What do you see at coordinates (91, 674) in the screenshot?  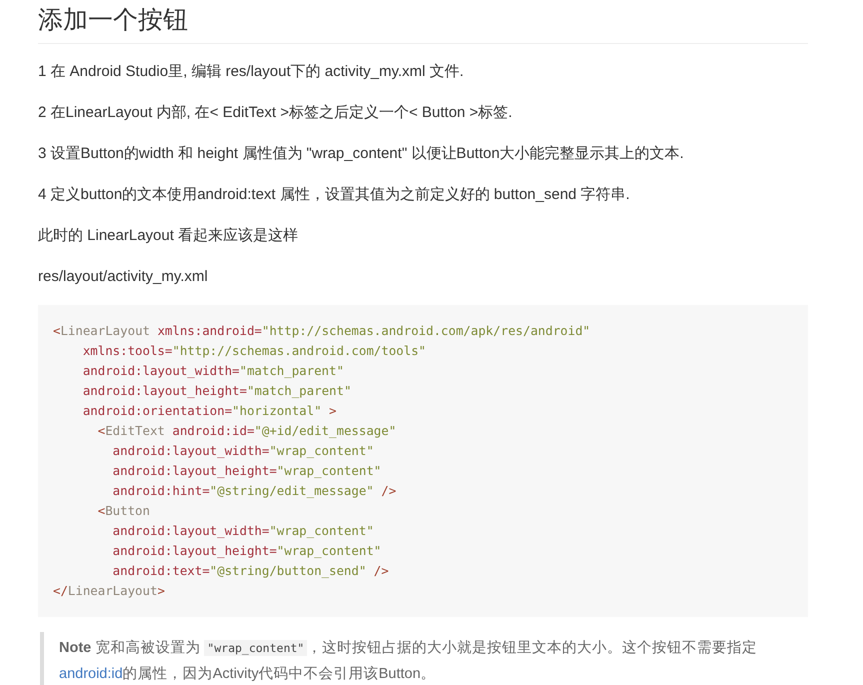 I see `link: android:id` at bounding box center [91, 674].